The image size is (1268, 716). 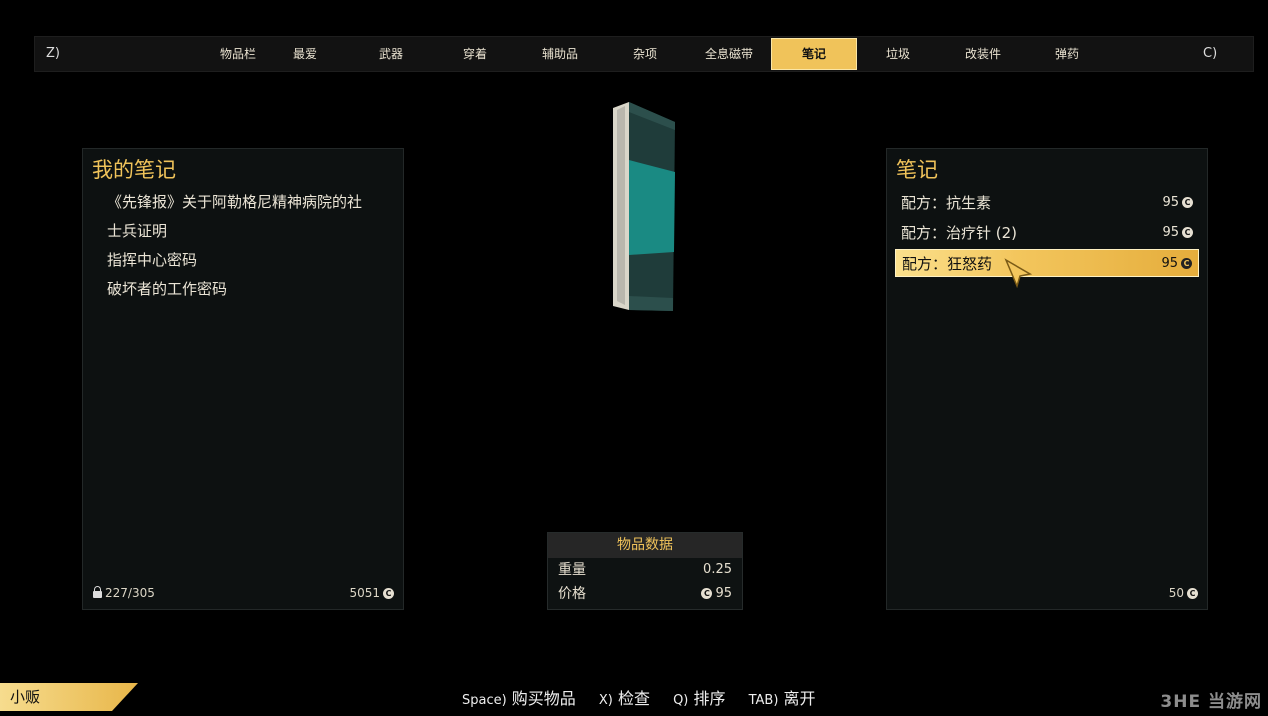 What do you see at coordinates (959, 233) in the screenshot?
I see `item-label: 配方：治疗针 (2)` at bounding box center [959, 233].